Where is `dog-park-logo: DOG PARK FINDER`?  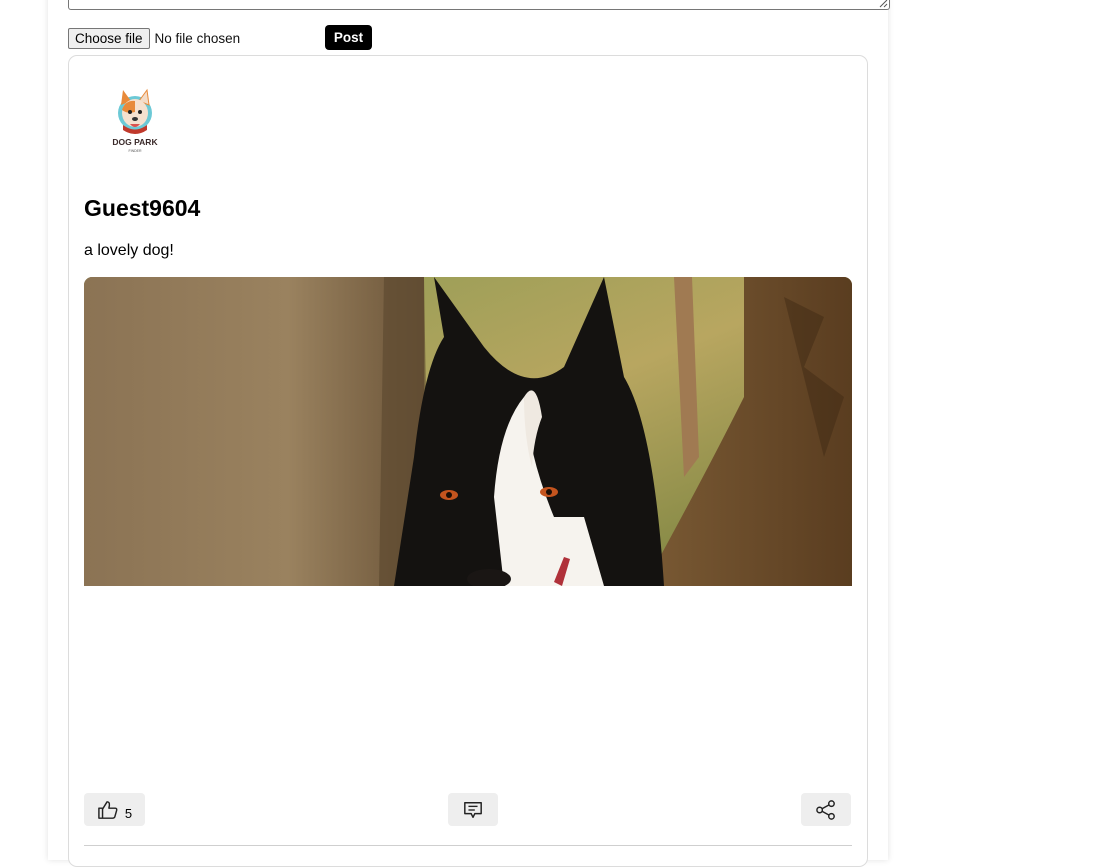
dog-park-logo: DOG PARK FINDER is located at coordinates (135, 120).